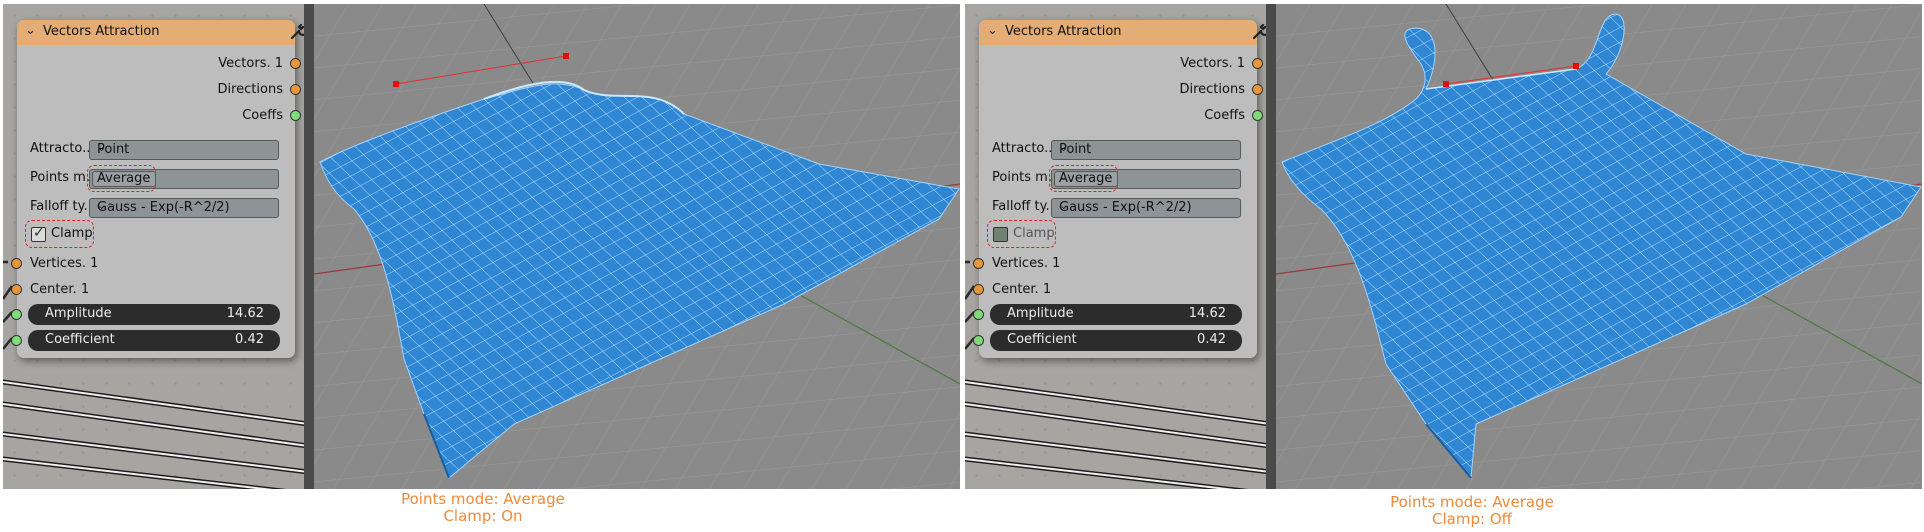 Image resolution: width=1924 pixels, height=532 pixels. I want to click on caption-panel-1: Points mode: Average Clamp: On, so click(483, 508).